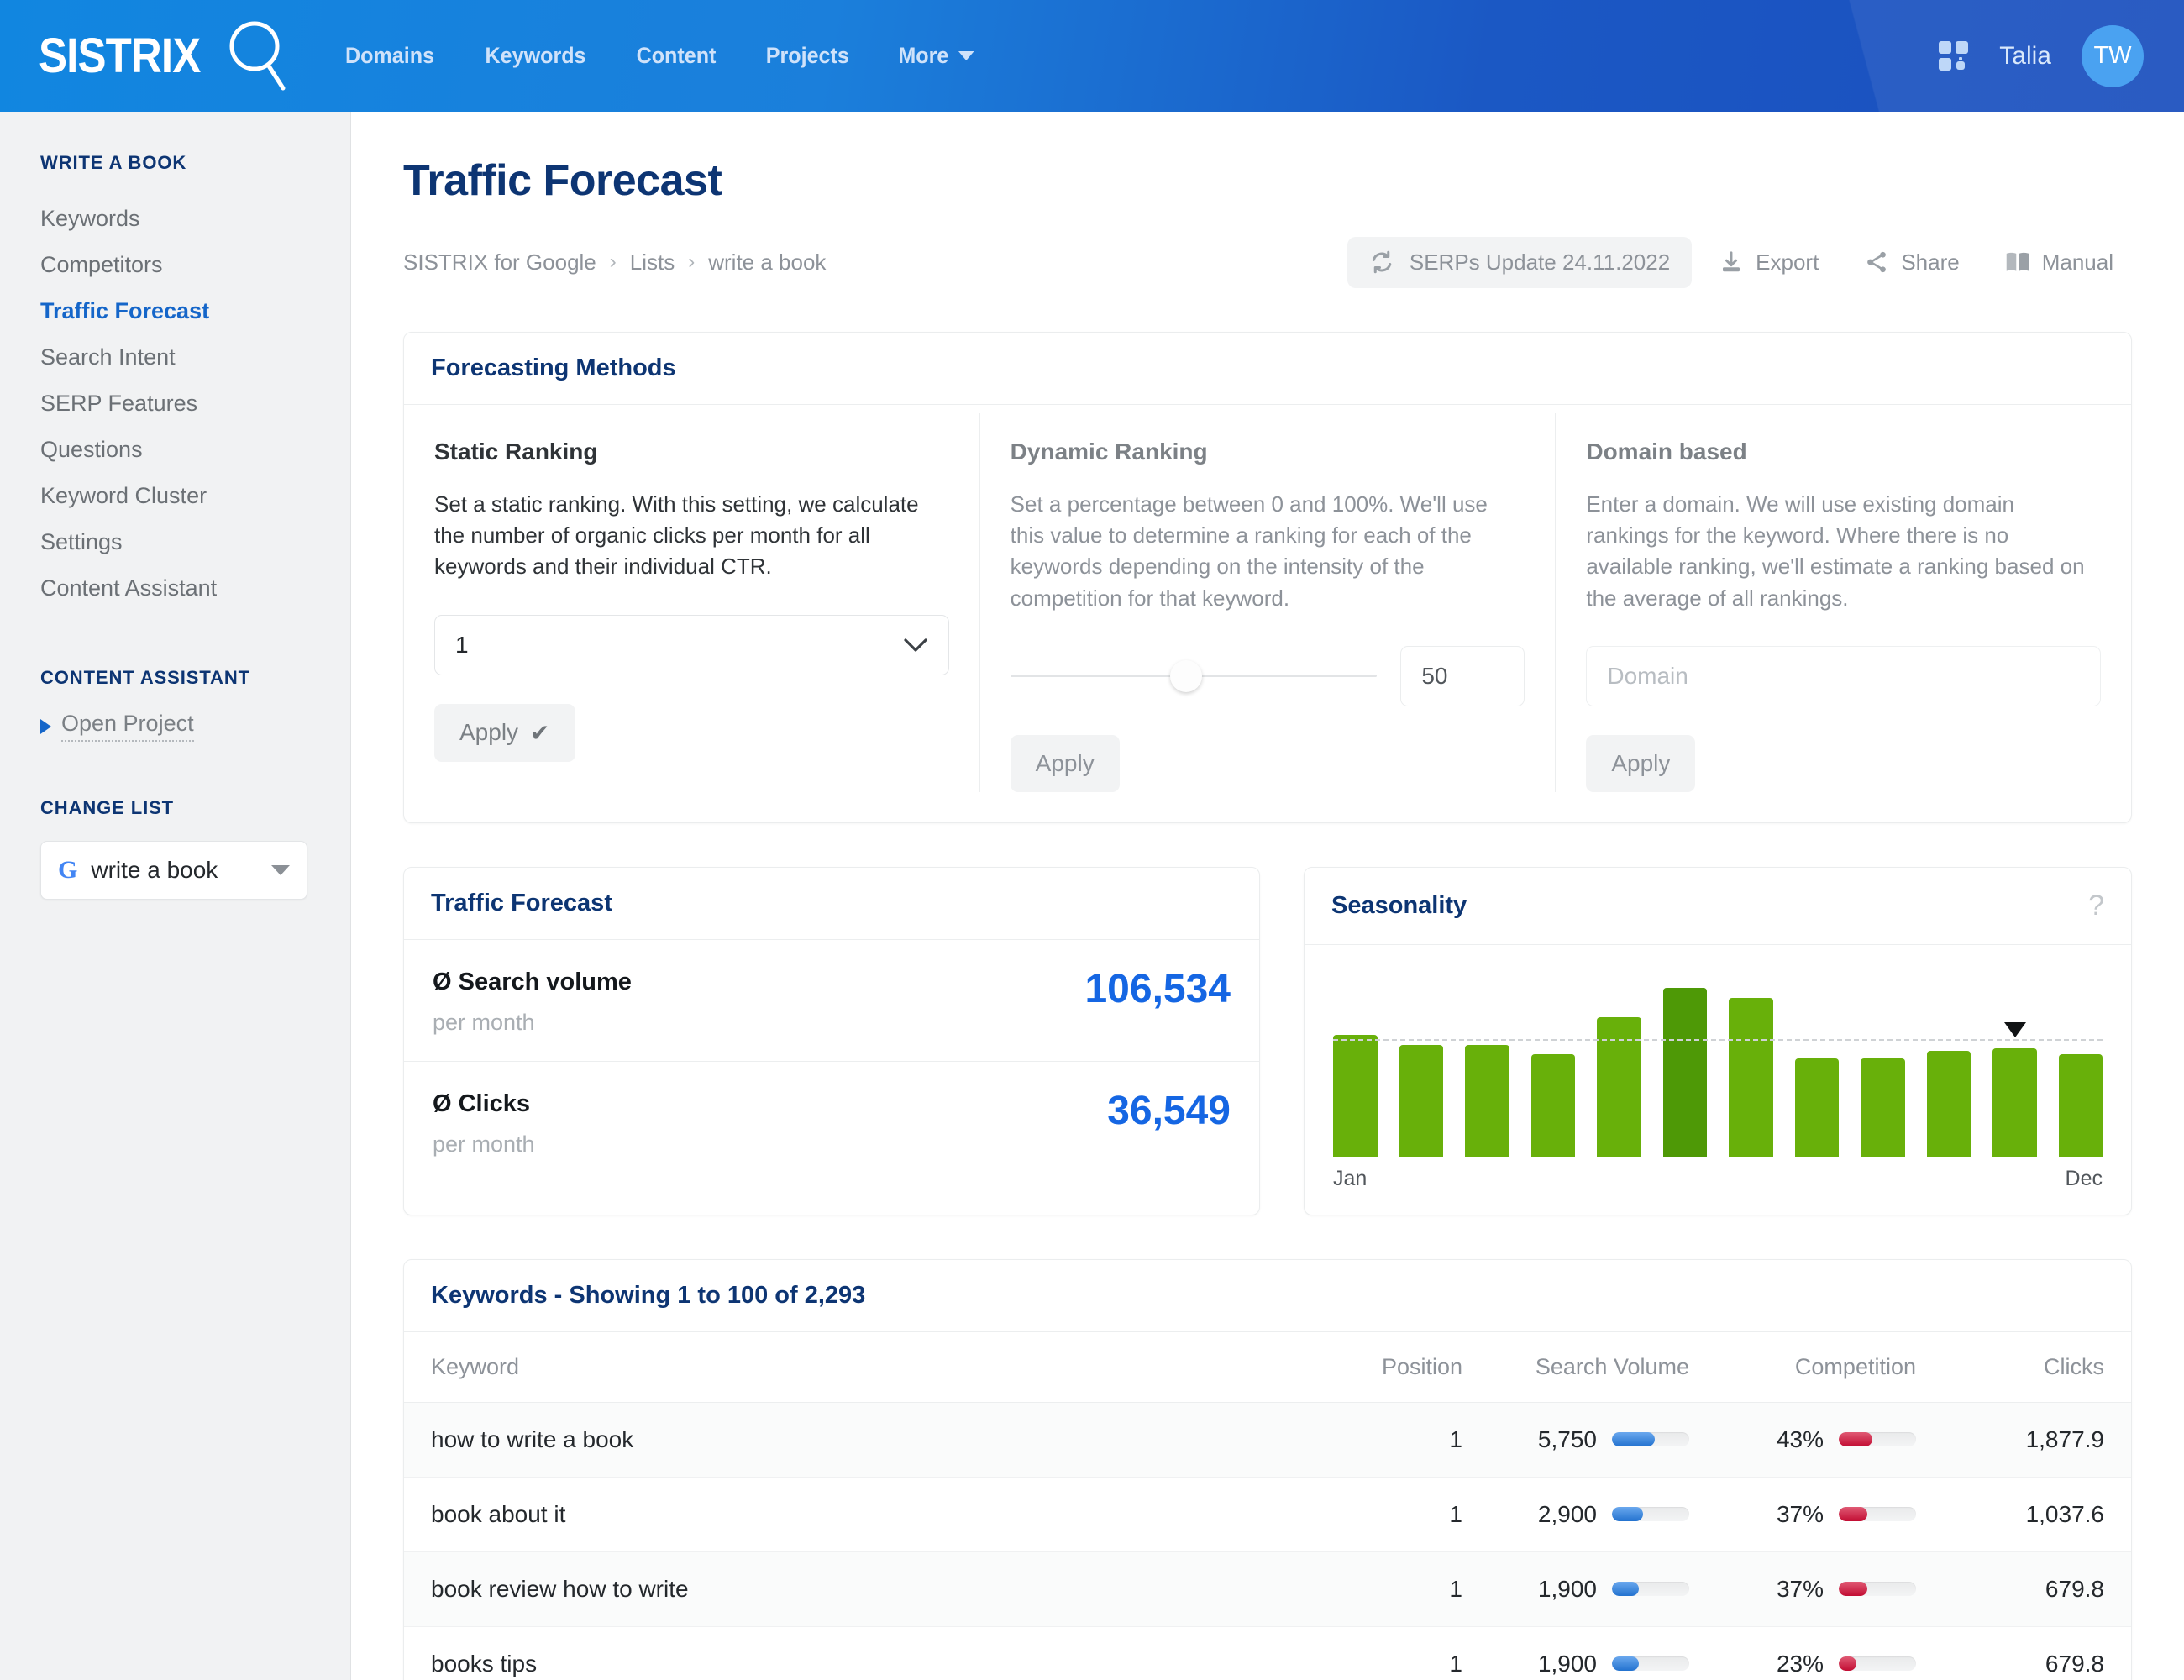  I want to click on seasonality-bar-may, so click(1619, 1087).